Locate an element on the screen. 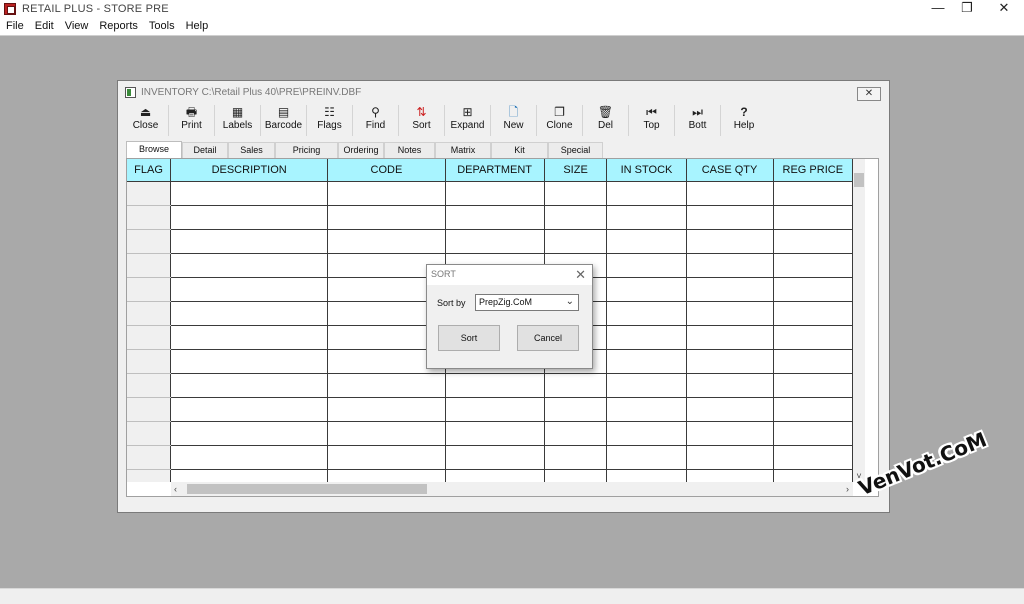 The image size is (1024, 604). cancel-button: Cancel is located at coordinates (548, 338).